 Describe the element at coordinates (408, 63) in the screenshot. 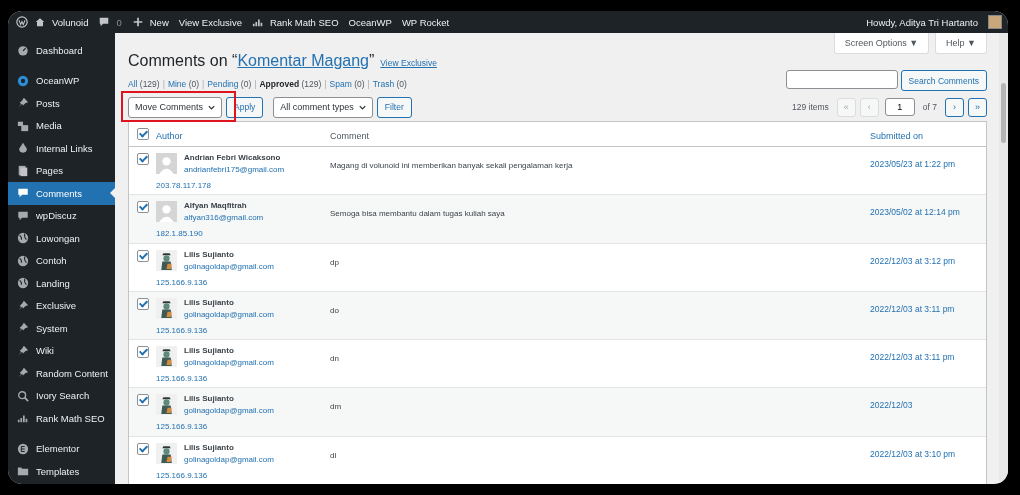

I see `view-post-link: View Exclusive` at that location.